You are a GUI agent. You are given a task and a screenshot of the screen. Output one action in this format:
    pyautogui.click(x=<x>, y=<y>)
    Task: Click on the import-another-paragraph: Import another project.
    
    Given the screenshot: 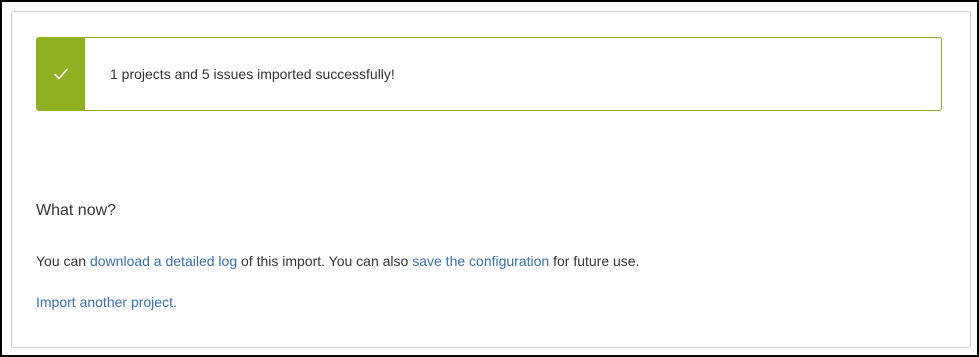 What is the action you would take?
    pyautogui.click(x=106, y=302)
    